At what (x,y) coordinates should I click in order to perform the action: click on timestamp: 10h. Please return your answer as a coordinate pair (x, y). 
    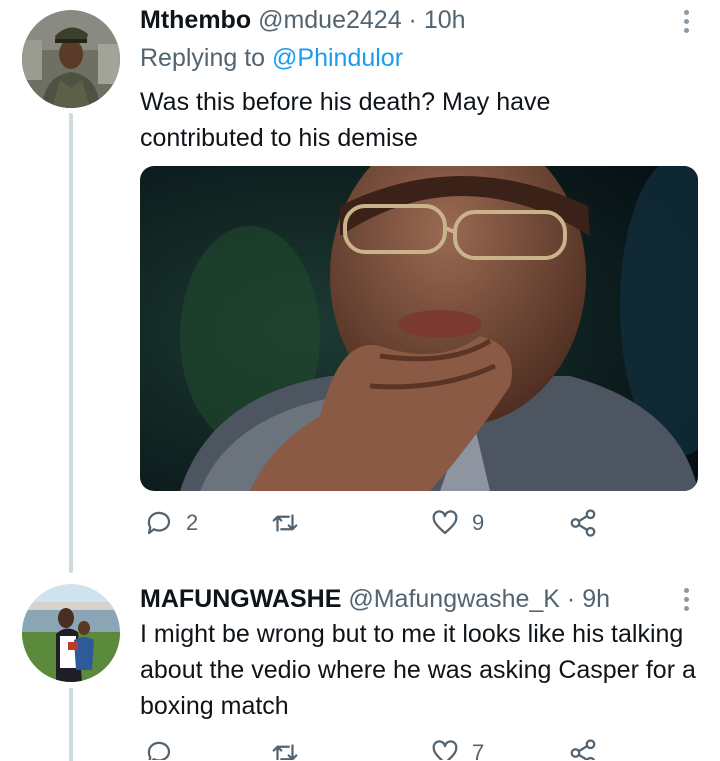
    Looking at the image, I should click on (445, 20).